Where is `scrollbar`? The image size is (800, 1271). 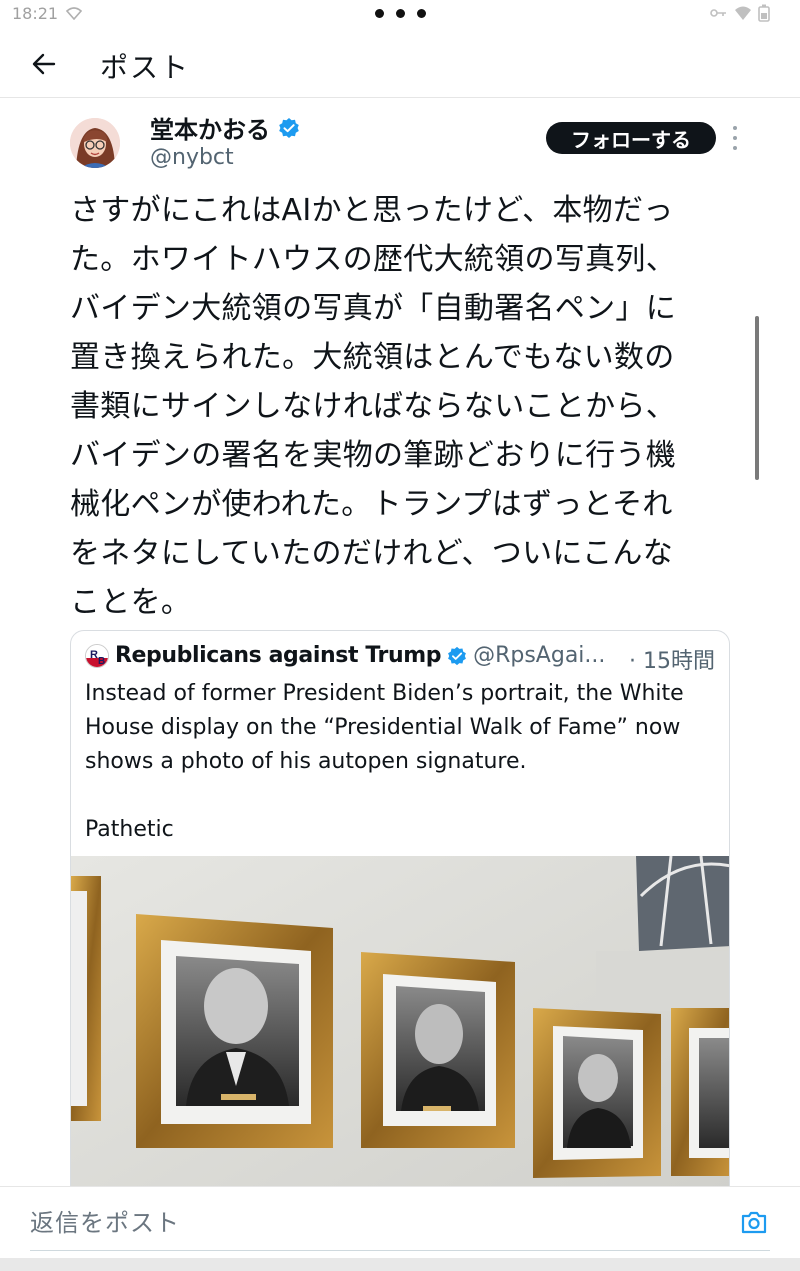 scrollbar is located at coordinates (757, 398).